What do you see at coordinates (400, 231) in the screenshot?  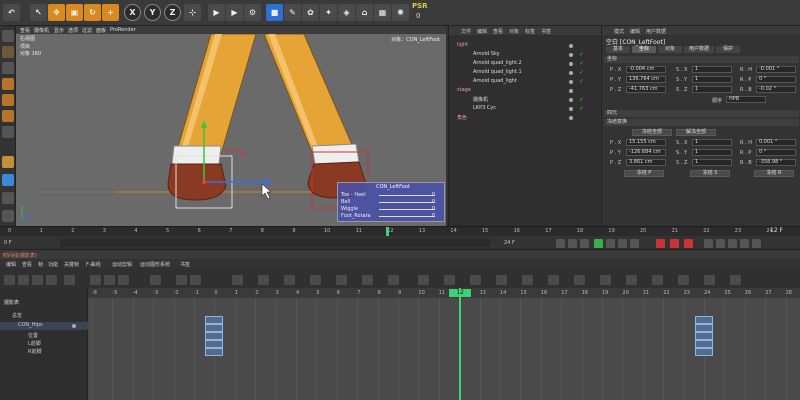 I see `timeline-ruler: 0 1 2 3 4 5 6 7 8 9 10 11 12 13 14 15 16 17 18 19 20 21 22 23 24` at bounding box center [400, 231].